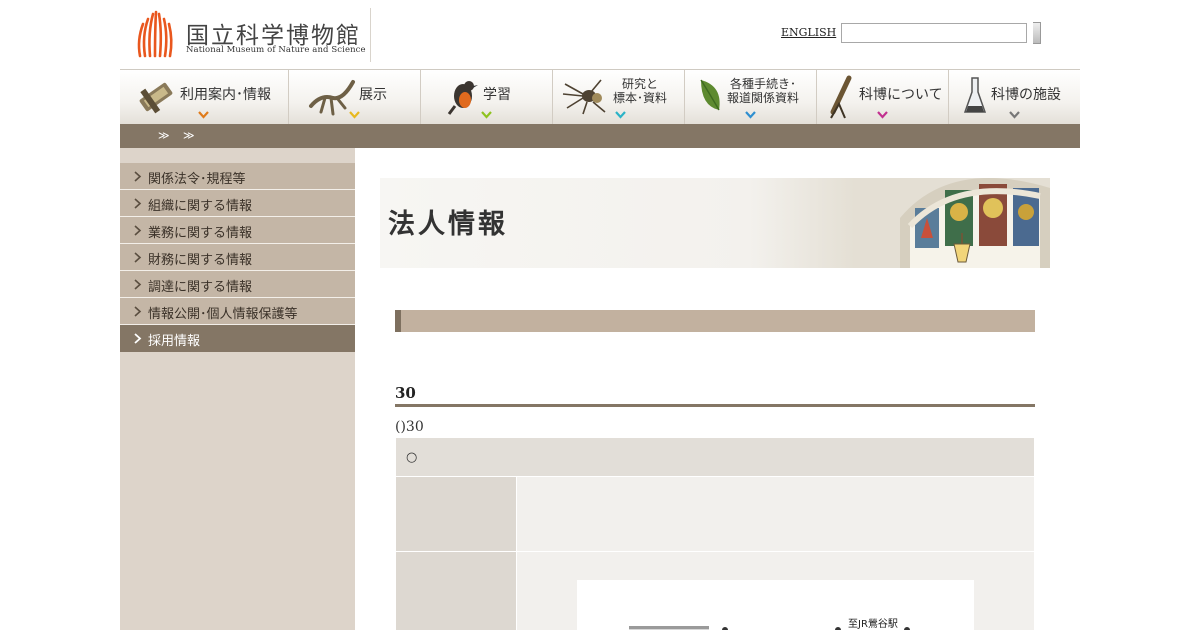 The width and height of the screenshot is (1200, 630). I want to click on spider-icon, so click(584, 97).